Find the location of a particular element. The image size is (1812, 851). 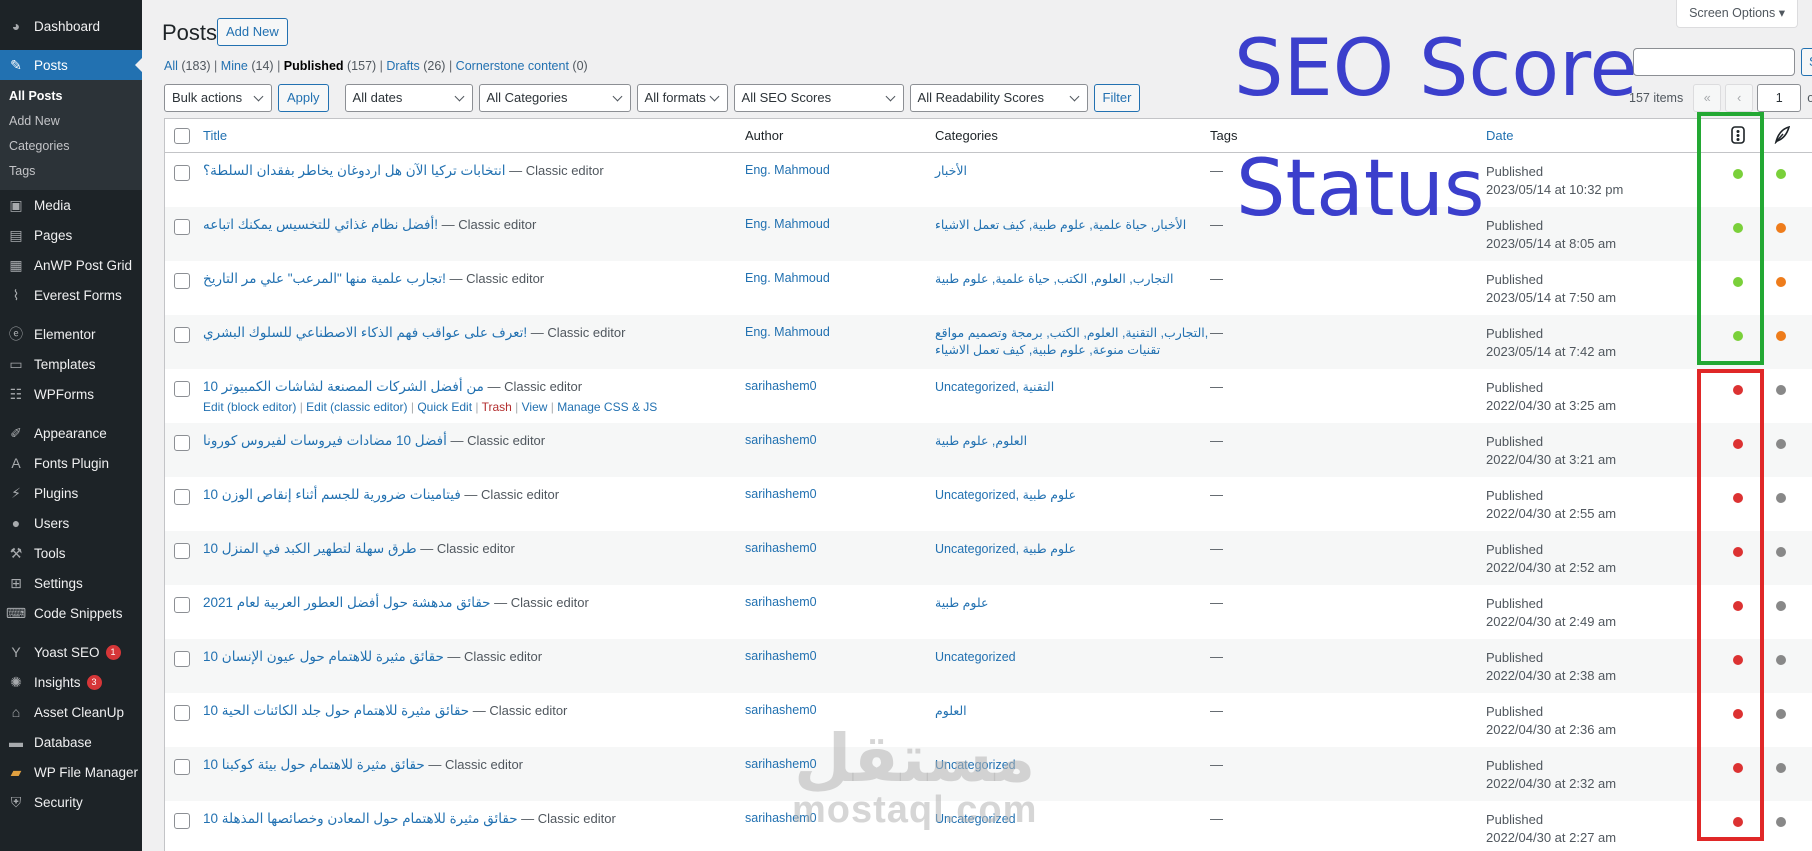

menu-posts: ✎ Posts is located at coordinates (71, 65).